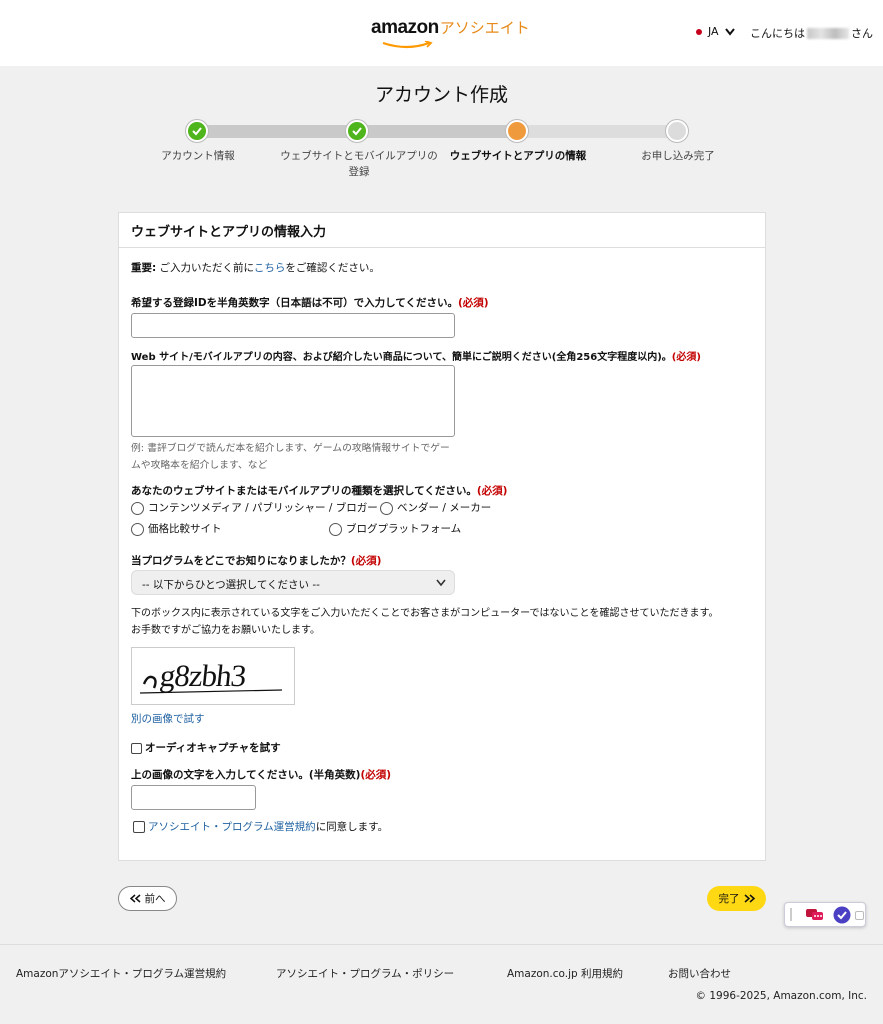 Image resolution: width=883 pixels, height=1024 pixels. I want to click on top-bar: amazonアソシエイト JA こんにちは さん, so click(441, 33).